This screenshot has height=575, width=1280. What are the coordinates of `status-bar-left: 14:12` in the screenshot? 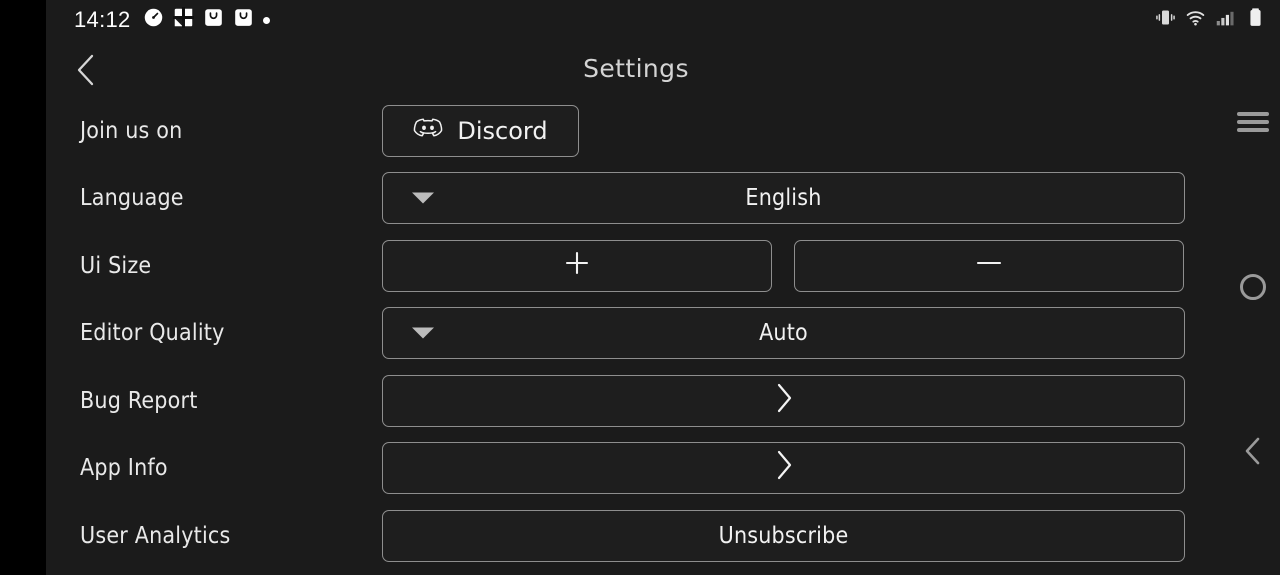 It's located at (172, 20).